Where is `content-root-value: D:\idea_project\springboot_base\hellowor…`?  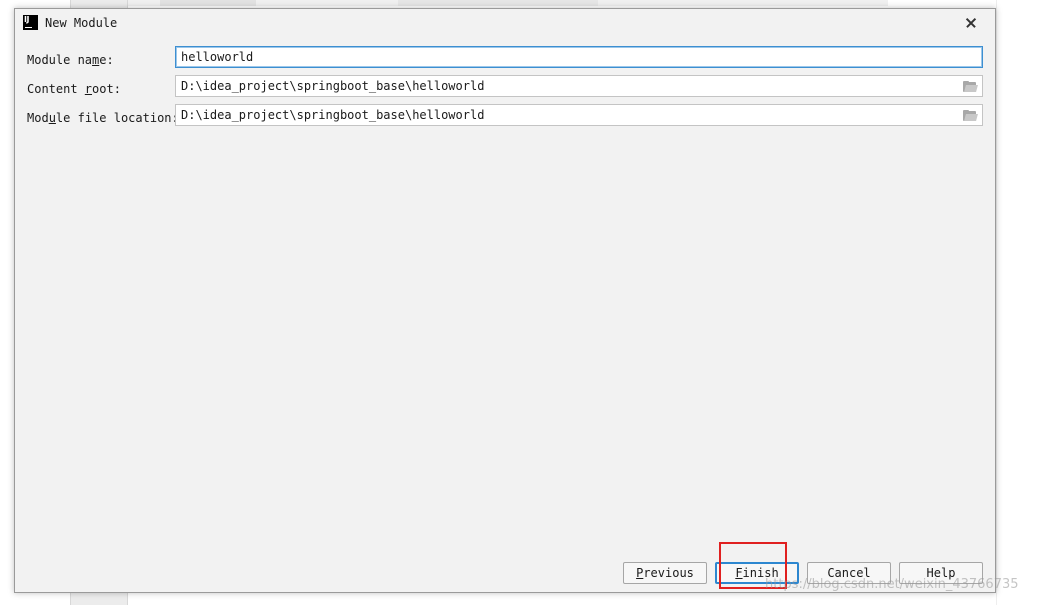
content-root-value: D:\idea_project\springboot_base\hellowor… is located at coordinates (332, 86).